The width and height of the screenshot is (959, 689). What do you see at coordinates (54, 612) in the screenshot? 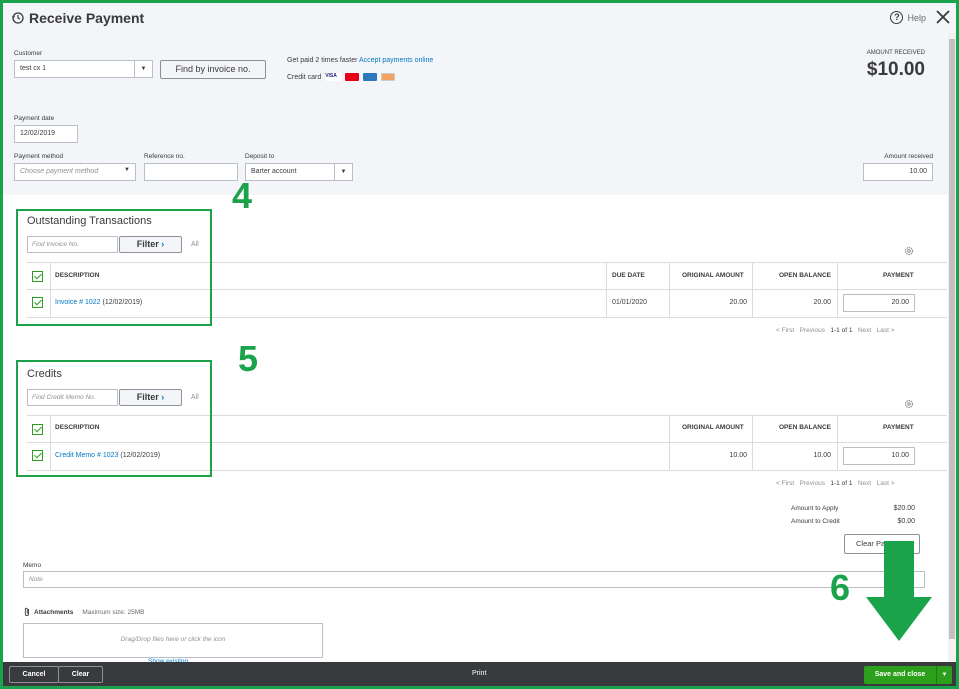
I see `attachments-label: Attachments` at bounding box center [54, 612].